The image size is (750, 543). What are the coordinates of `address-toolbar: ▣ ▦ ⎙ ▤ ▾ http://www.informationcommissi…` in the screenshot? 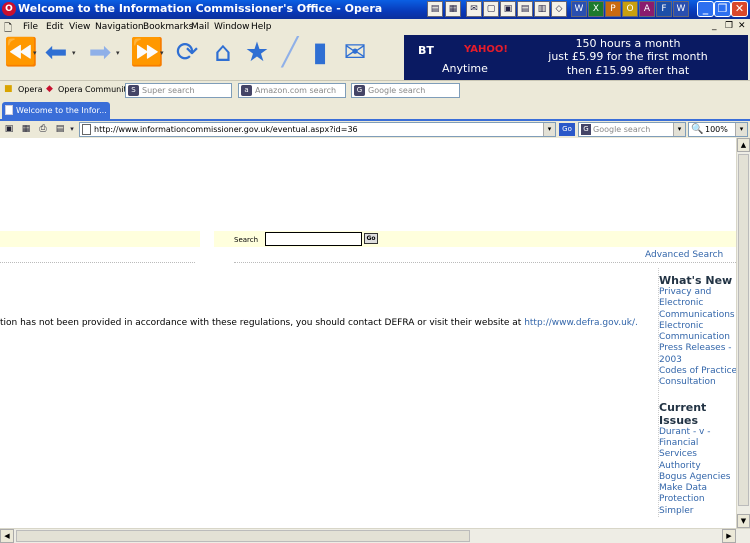 It's located at (375, 128).